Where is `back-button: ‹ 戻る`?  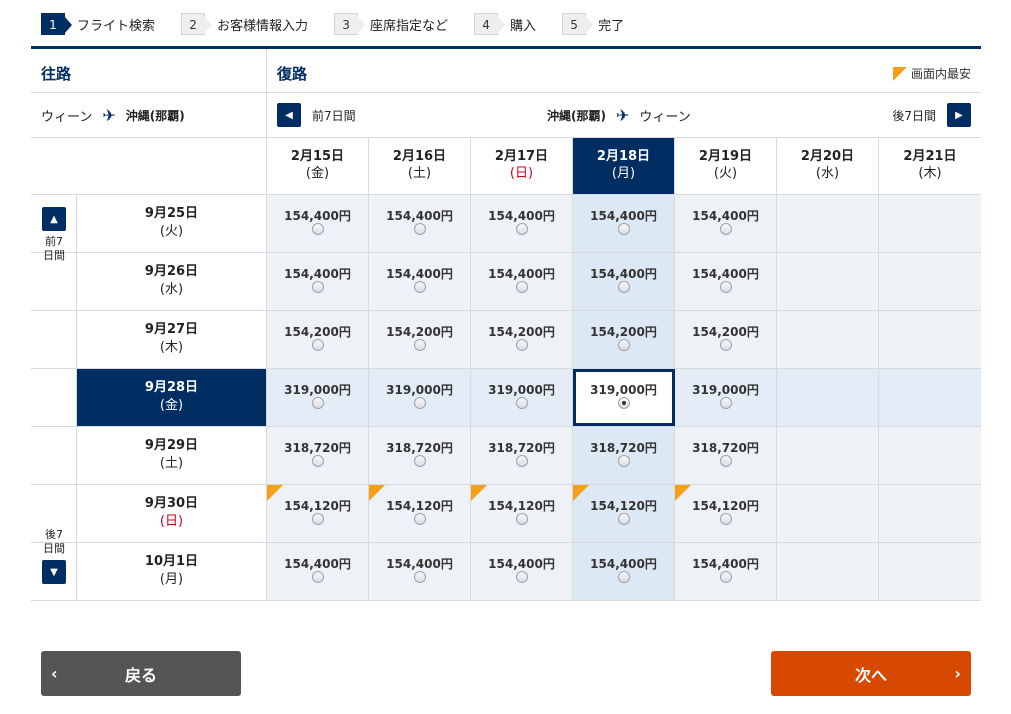 back-button: ‹ 戻る is located at coordinates (141, 673).